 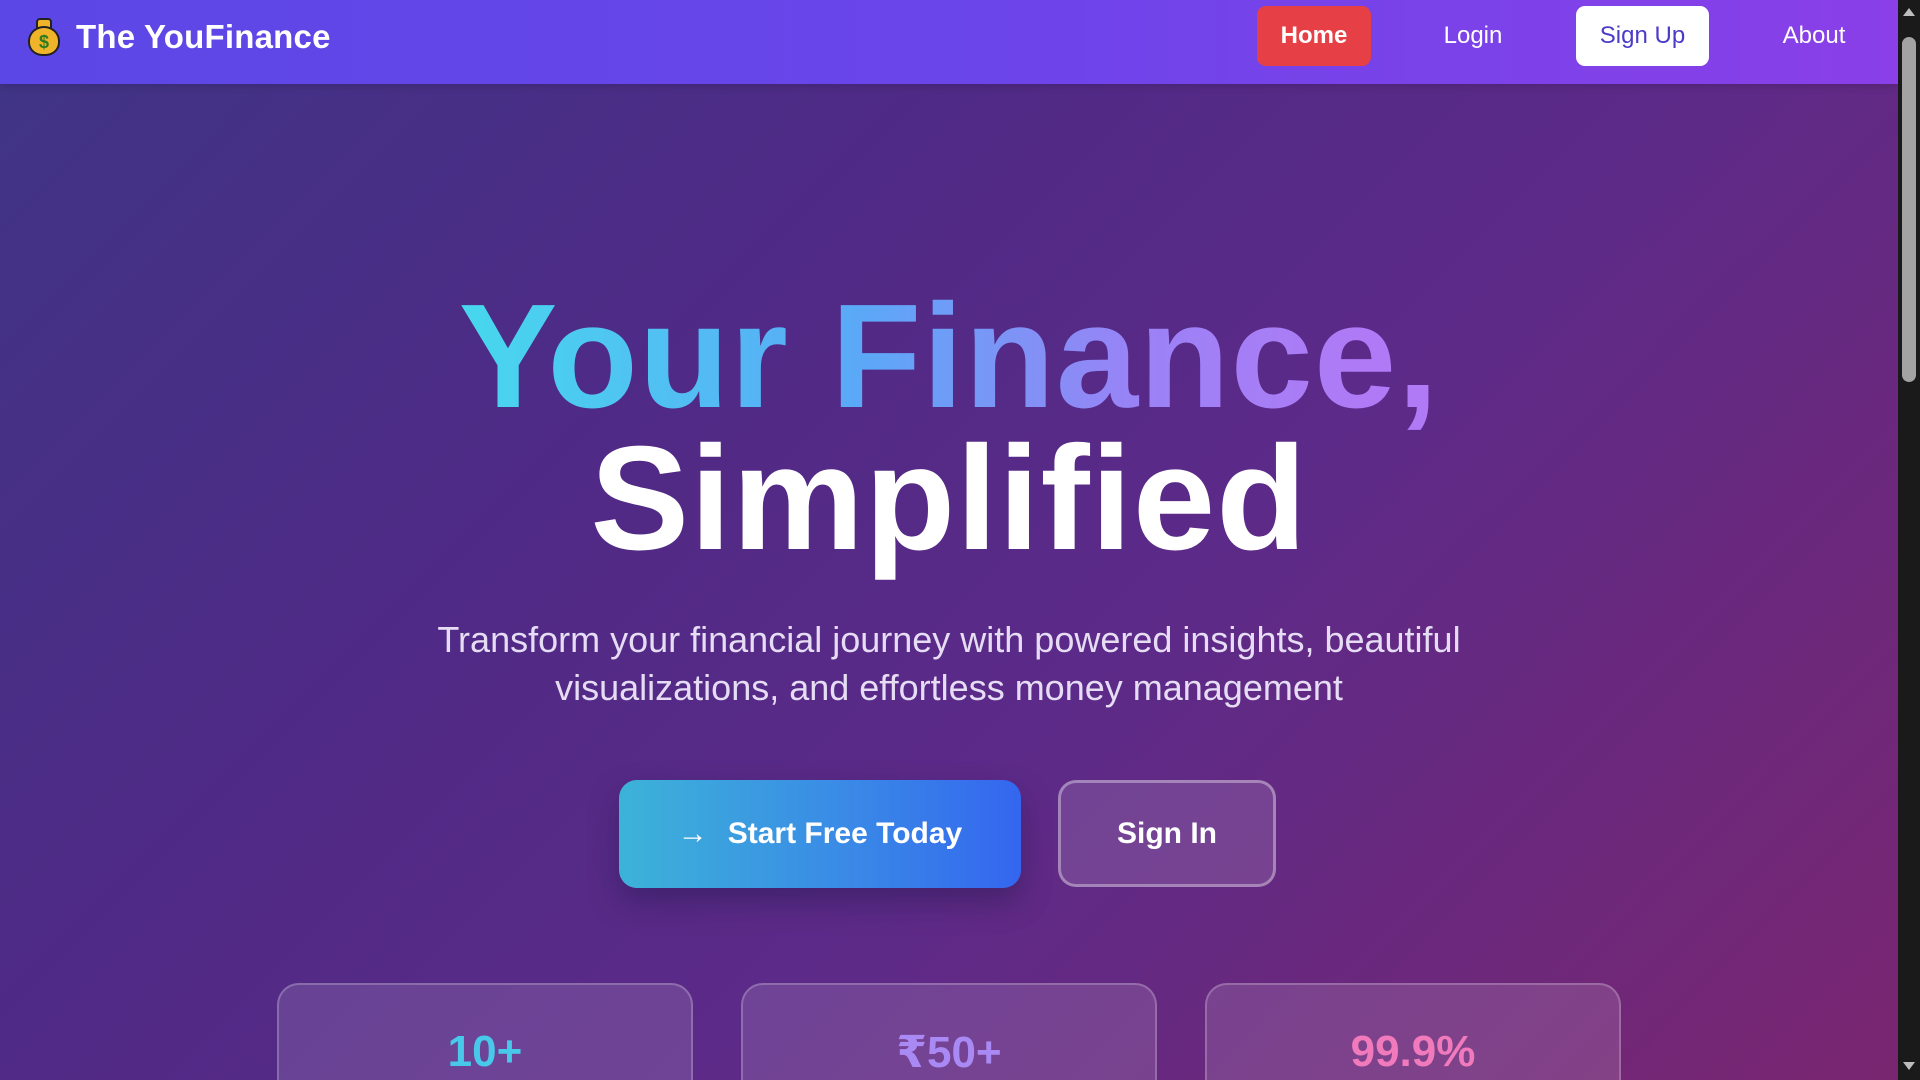 What do you see at coordinates (692, 833) in the screenshot?
I see `arrow-right-icon: →` at bounding box center [692, 833].